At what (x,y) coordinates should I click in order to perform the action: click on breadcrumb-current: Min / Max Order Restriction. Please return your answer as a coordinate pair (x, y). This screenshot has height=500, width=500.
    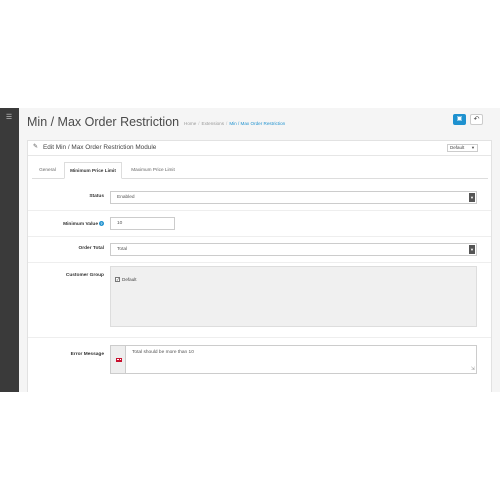
    Looking at the image, I should click on (257, 123).